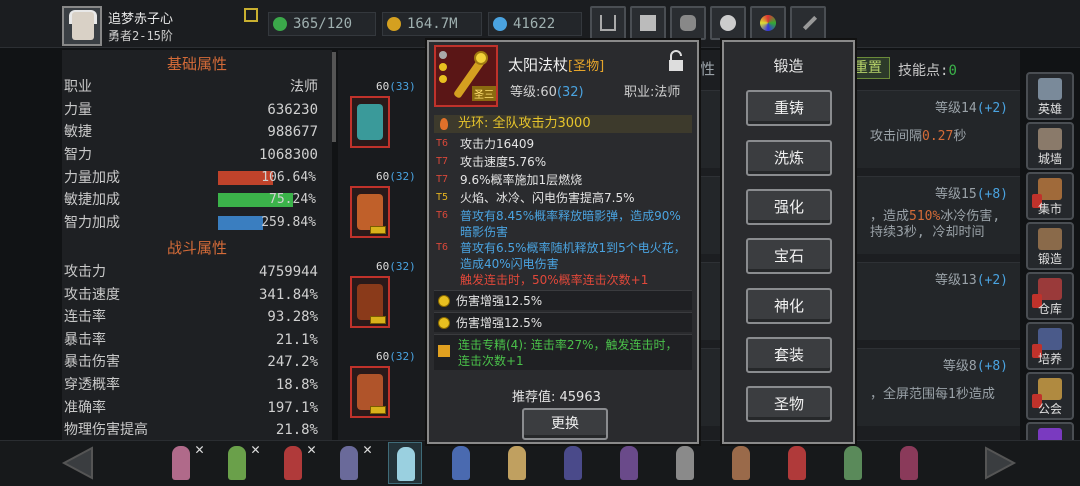 Image resolution: width=1080 pixels, height=486 pixels. Describe the element at coordinates (444, 351) in the screenshot. I see `book-icon` at that location.